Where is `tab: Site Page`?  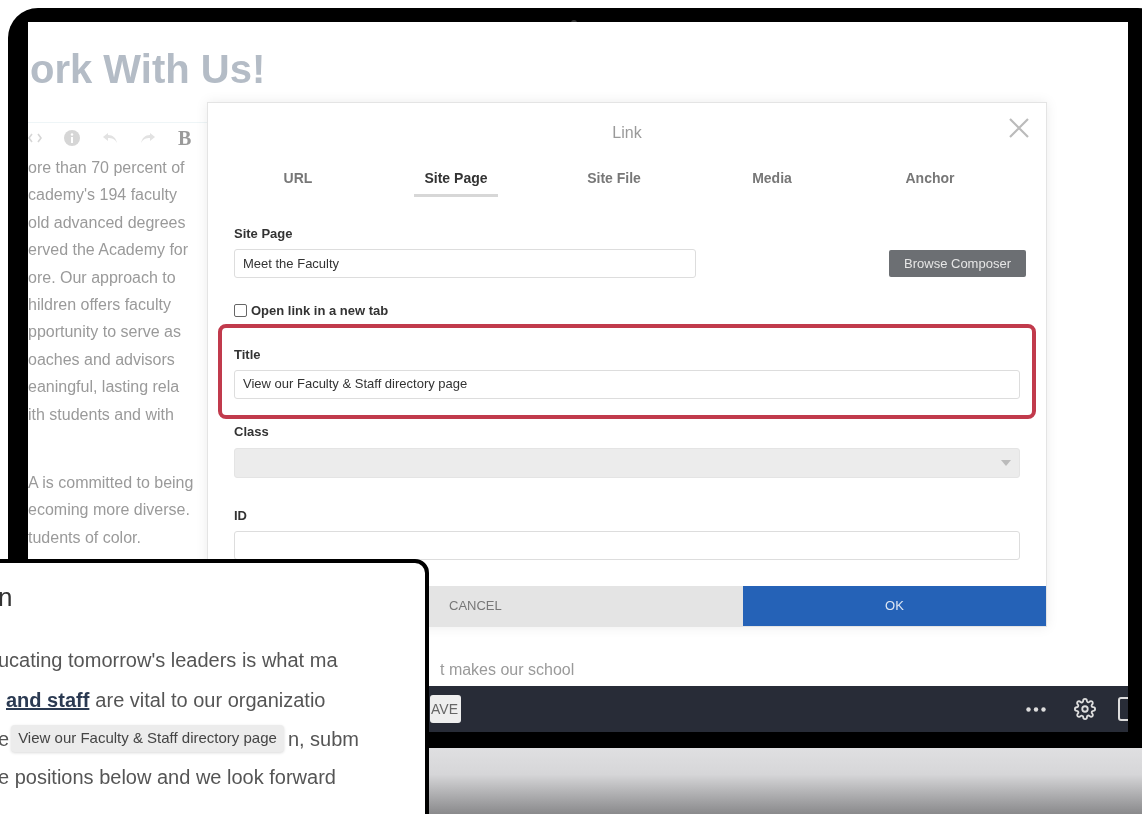 tab: Site Page is located at coordinates (456, 180).